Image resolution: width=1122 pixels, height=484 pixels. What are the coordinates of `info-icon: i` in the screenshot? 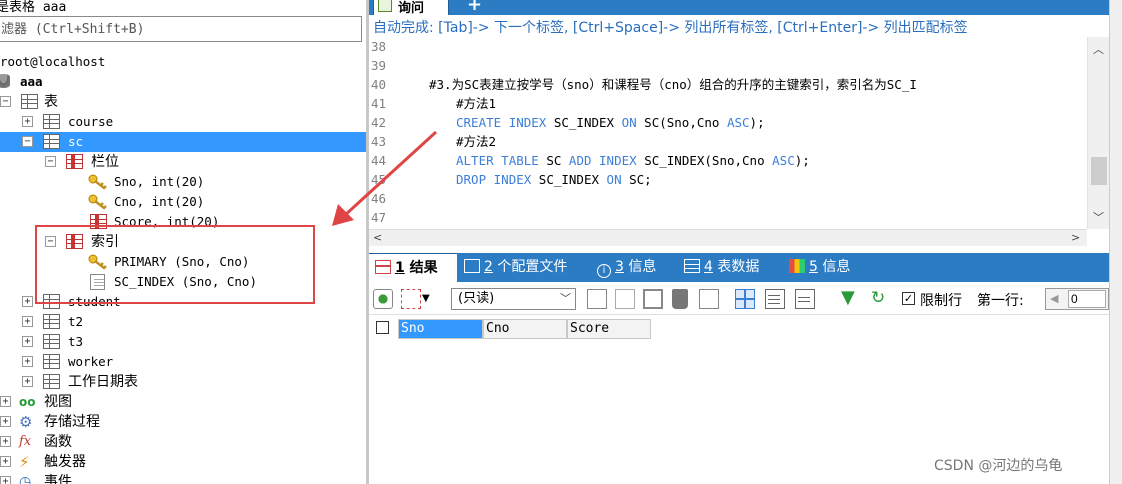 It's located at (604, 271).